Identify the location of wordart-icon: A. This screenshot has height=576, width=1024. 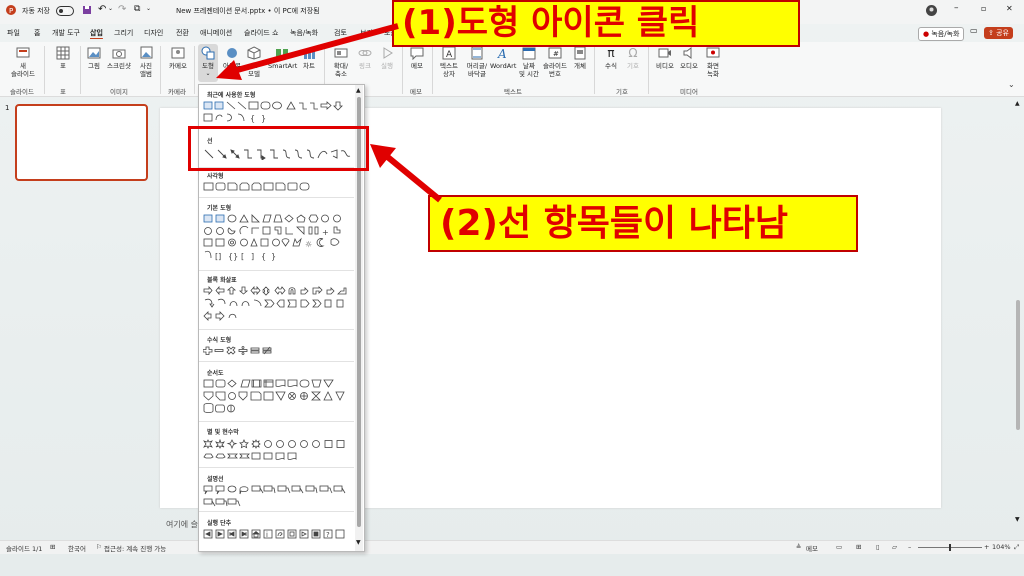
(503, 53).